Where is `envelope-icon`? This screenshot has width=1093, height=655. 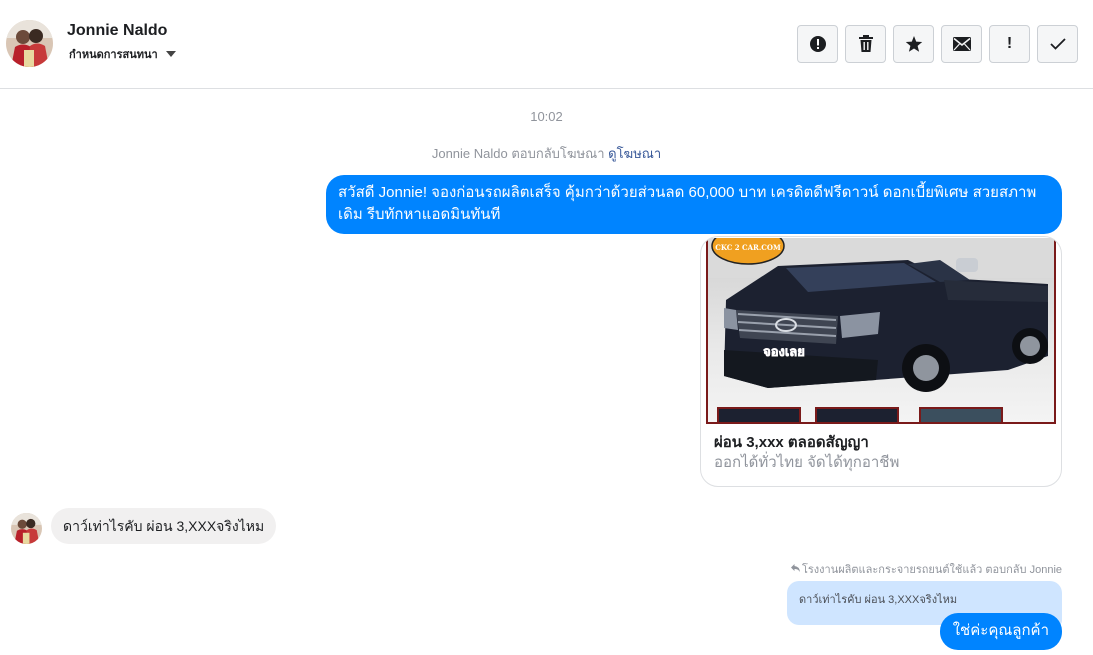
envelope-icon is located at coordinates (961, 44).